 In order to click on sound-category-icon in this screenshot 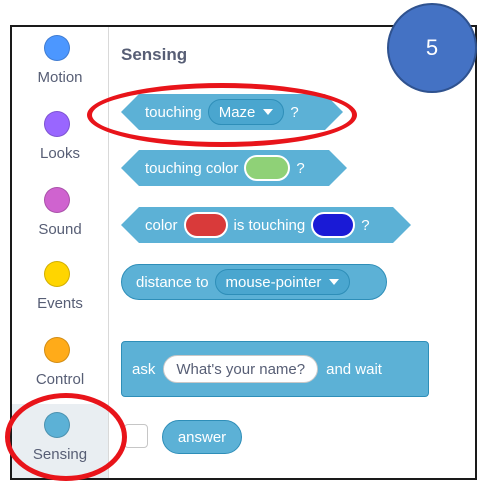, I will do `click(57, 200)`.